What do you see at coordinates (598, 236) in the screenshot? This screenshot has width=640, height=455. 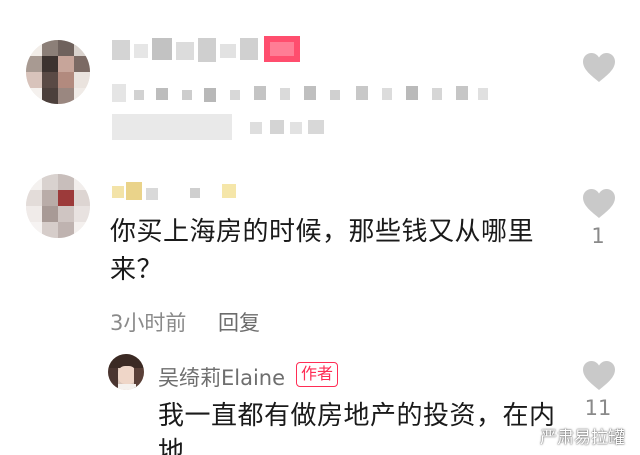 I see `like-count: 1` at bounding box center [598, 236].